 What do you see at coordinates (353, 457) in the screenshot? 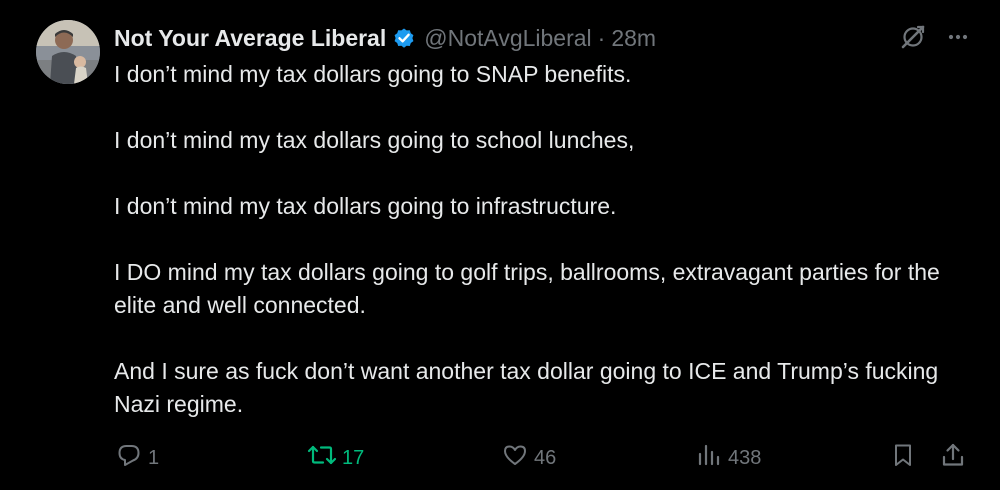
I see `retweet-count: 17` at bounding box center [353, 457].